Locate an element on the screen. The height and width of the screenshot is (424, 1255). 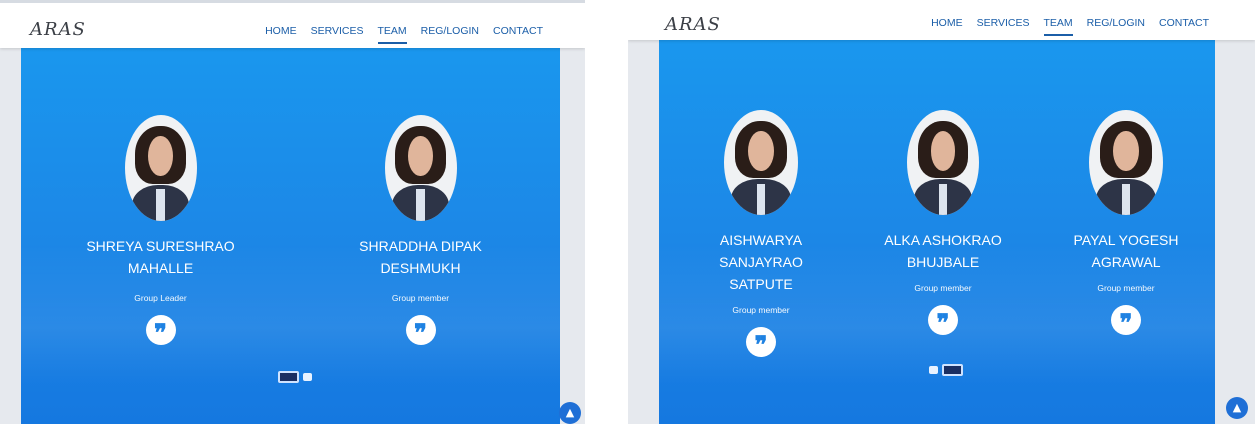
team-member-card: SHREYA SURESHRAO MAHALLE Group Leader ❞ is located at coordinates (160, 231).